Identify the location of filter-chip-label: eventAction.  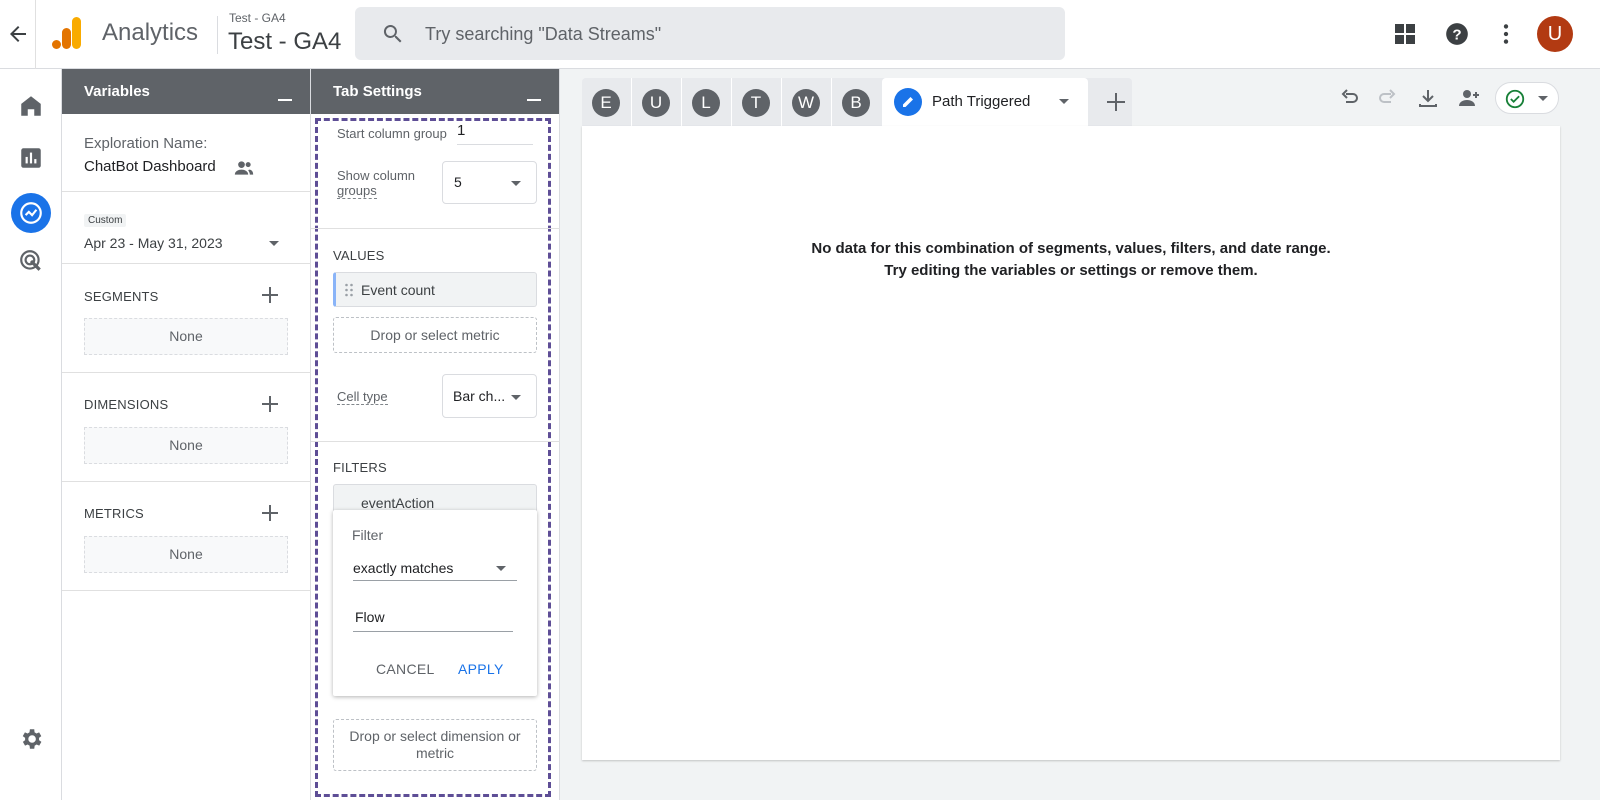
(398, 503).